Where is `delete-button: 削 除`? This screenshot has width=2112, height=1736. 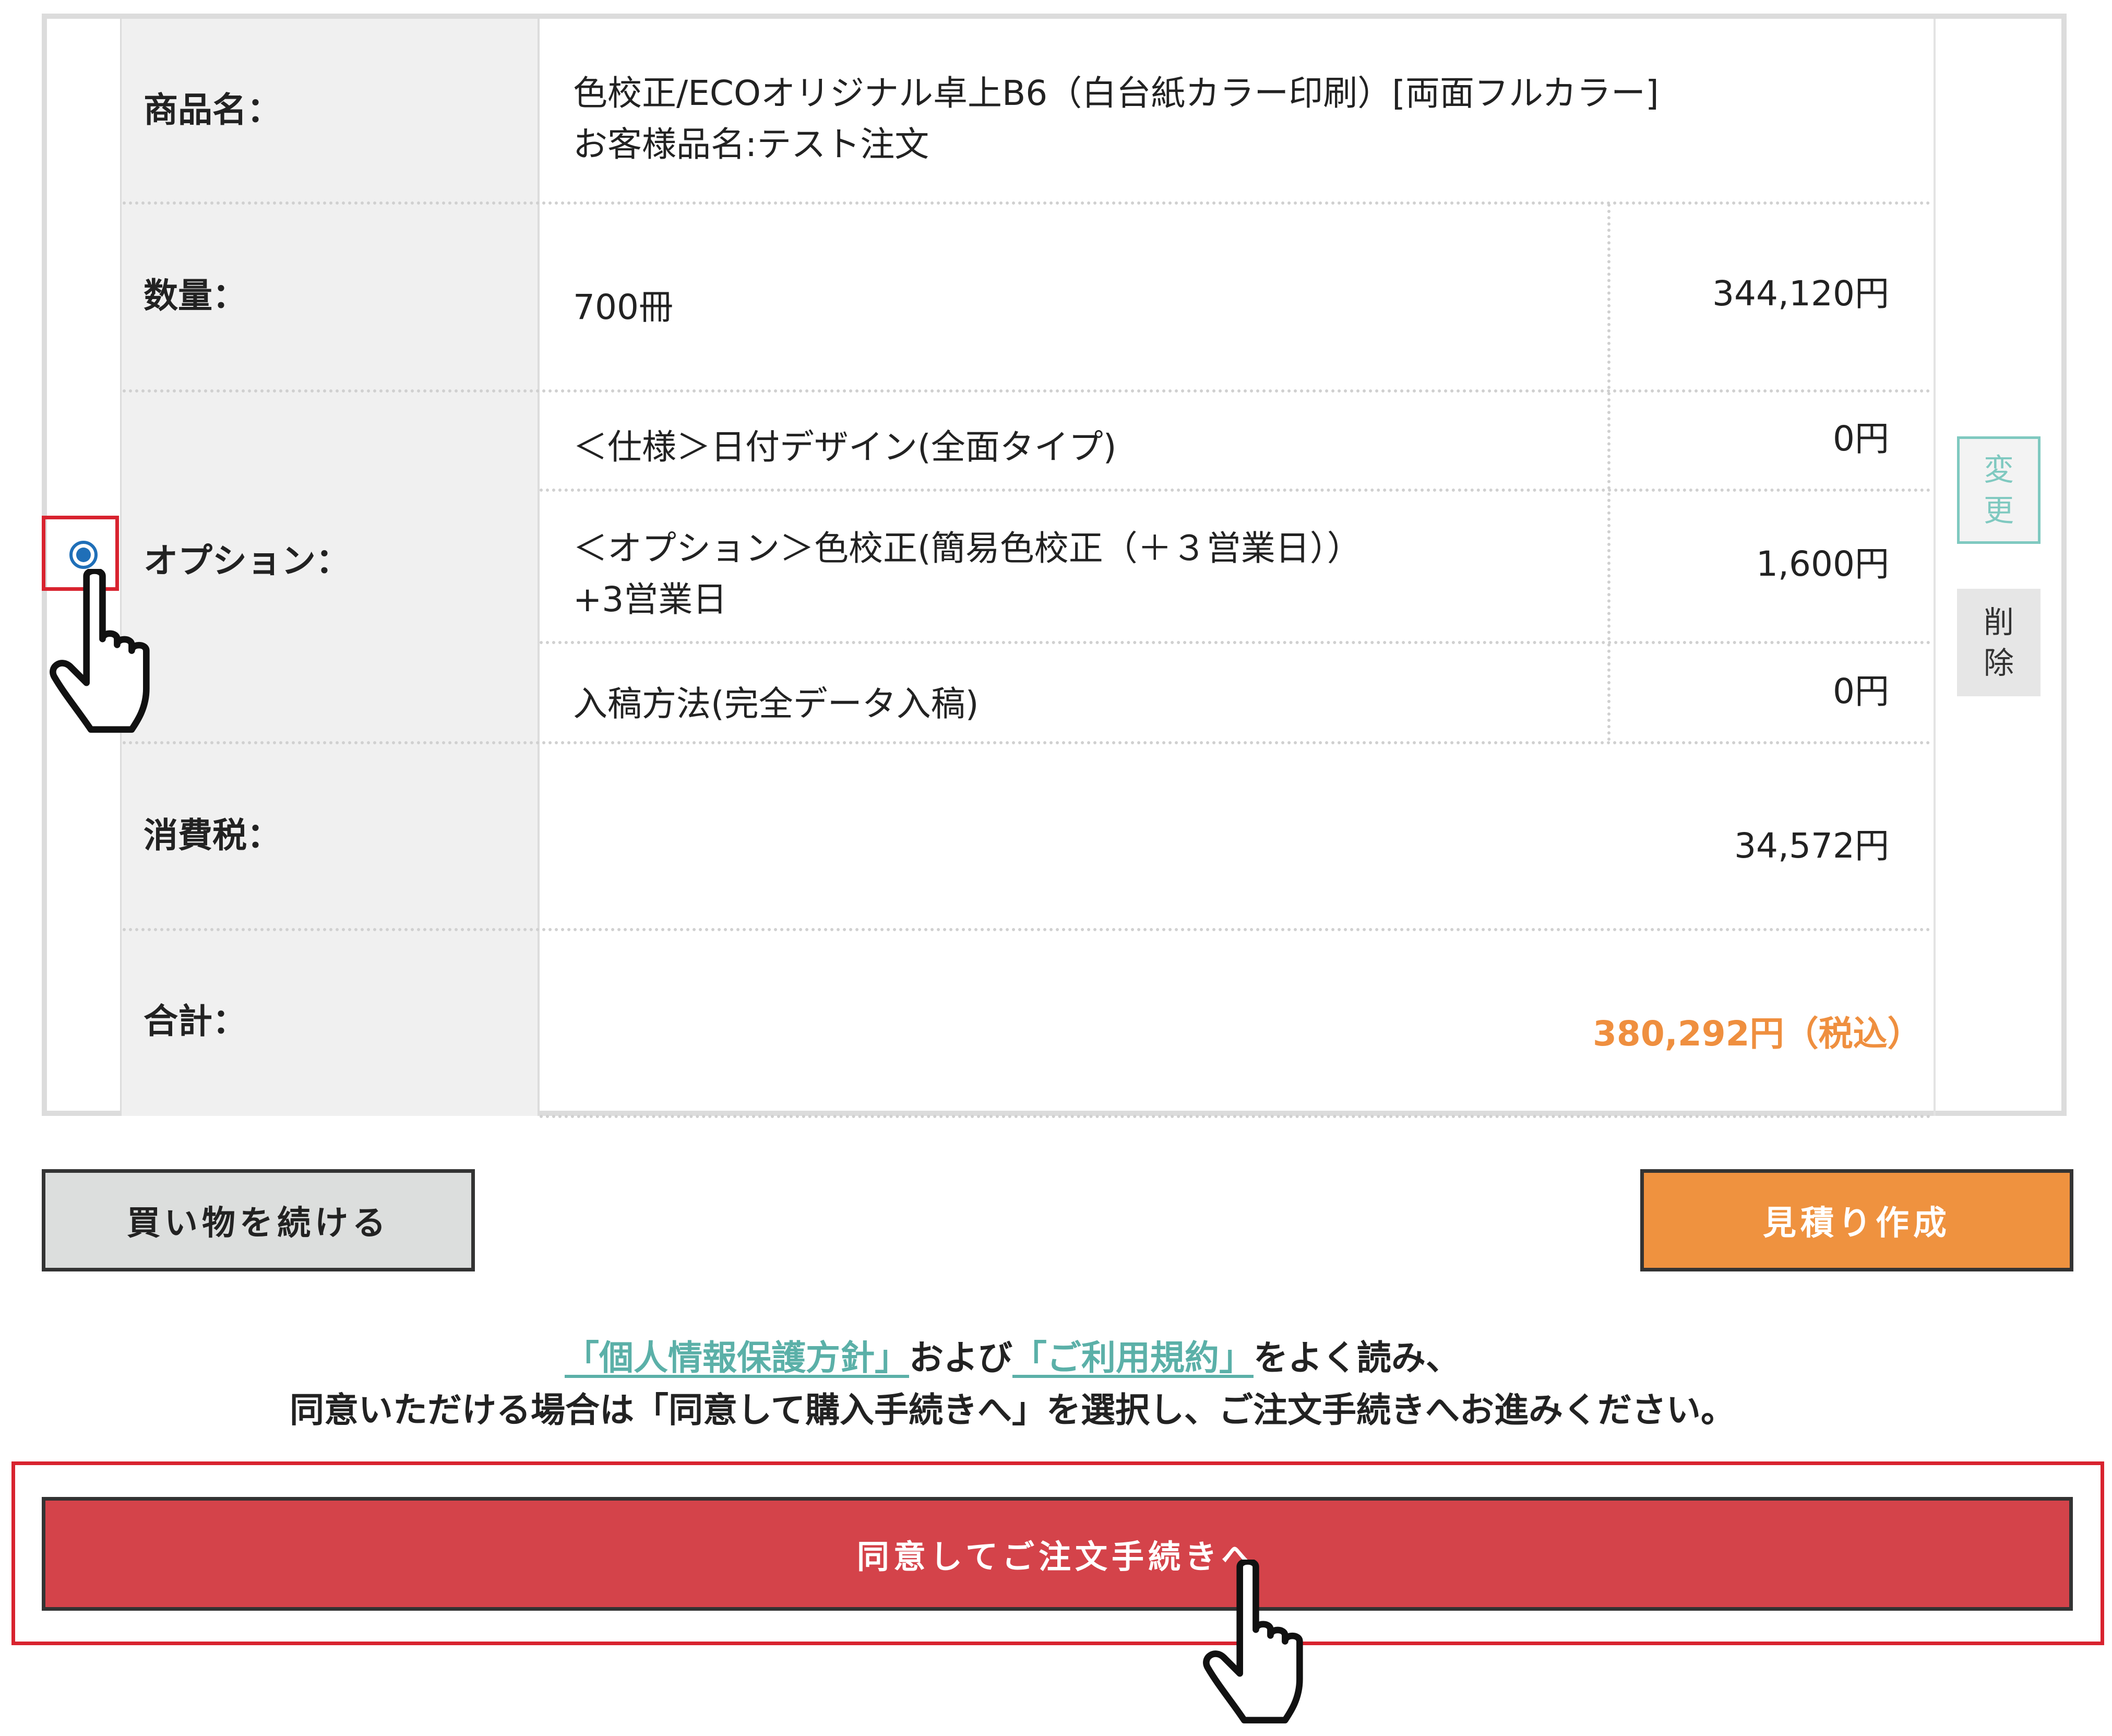 delete-button: 削 除 is located at coordinates (1999, 642).